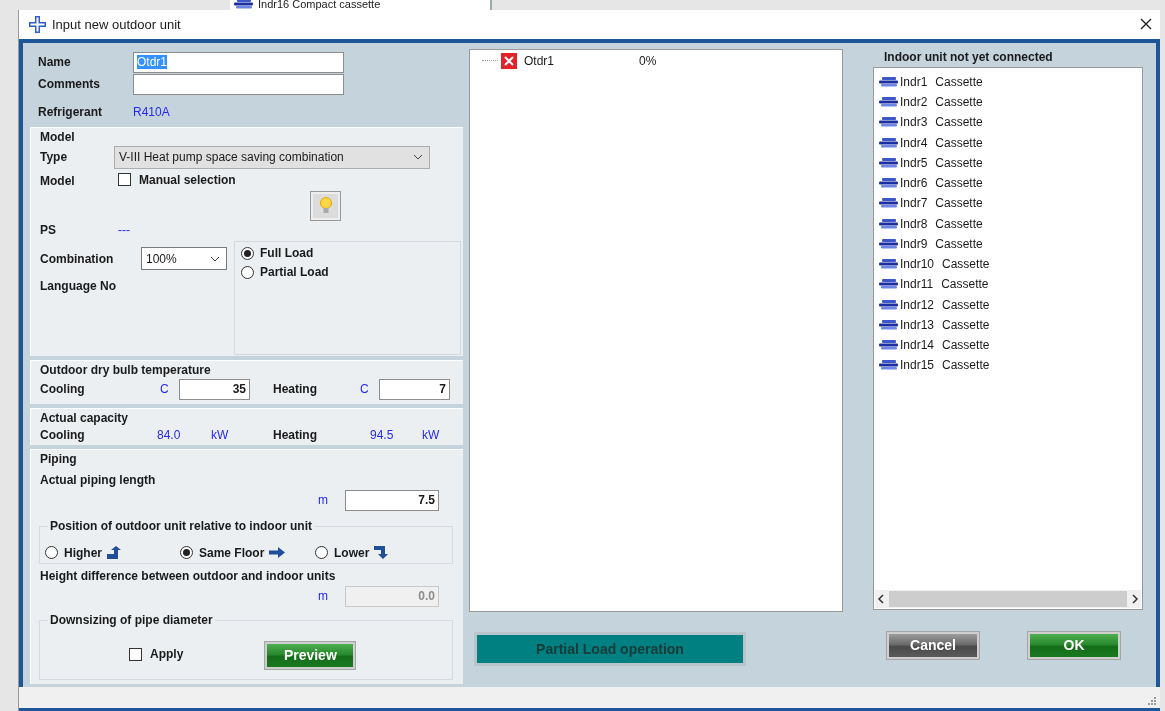 The image size is (1165, 711). Describe the element at coordinates (58, 181) in the screenshot. I see `field-label: Model` at that location.